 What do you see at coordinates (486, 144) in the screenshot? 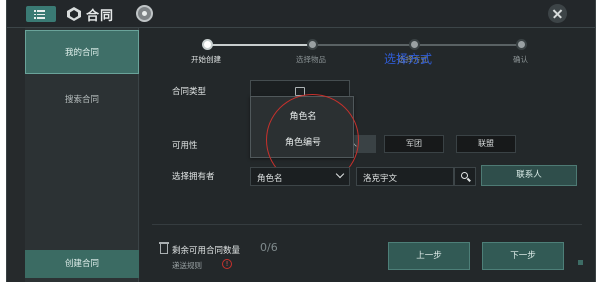
I see `availability-alliance-button: 联盟` at bounding box center [486, 144].